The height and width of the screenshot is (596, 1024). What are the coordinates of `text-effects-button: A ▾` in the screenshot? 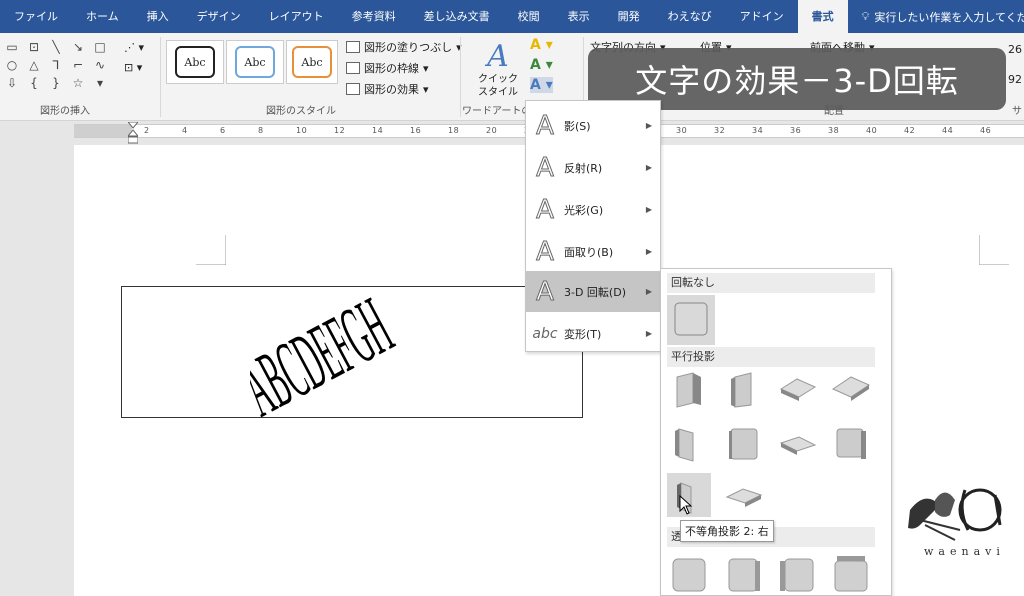 It's located at (541, 85).